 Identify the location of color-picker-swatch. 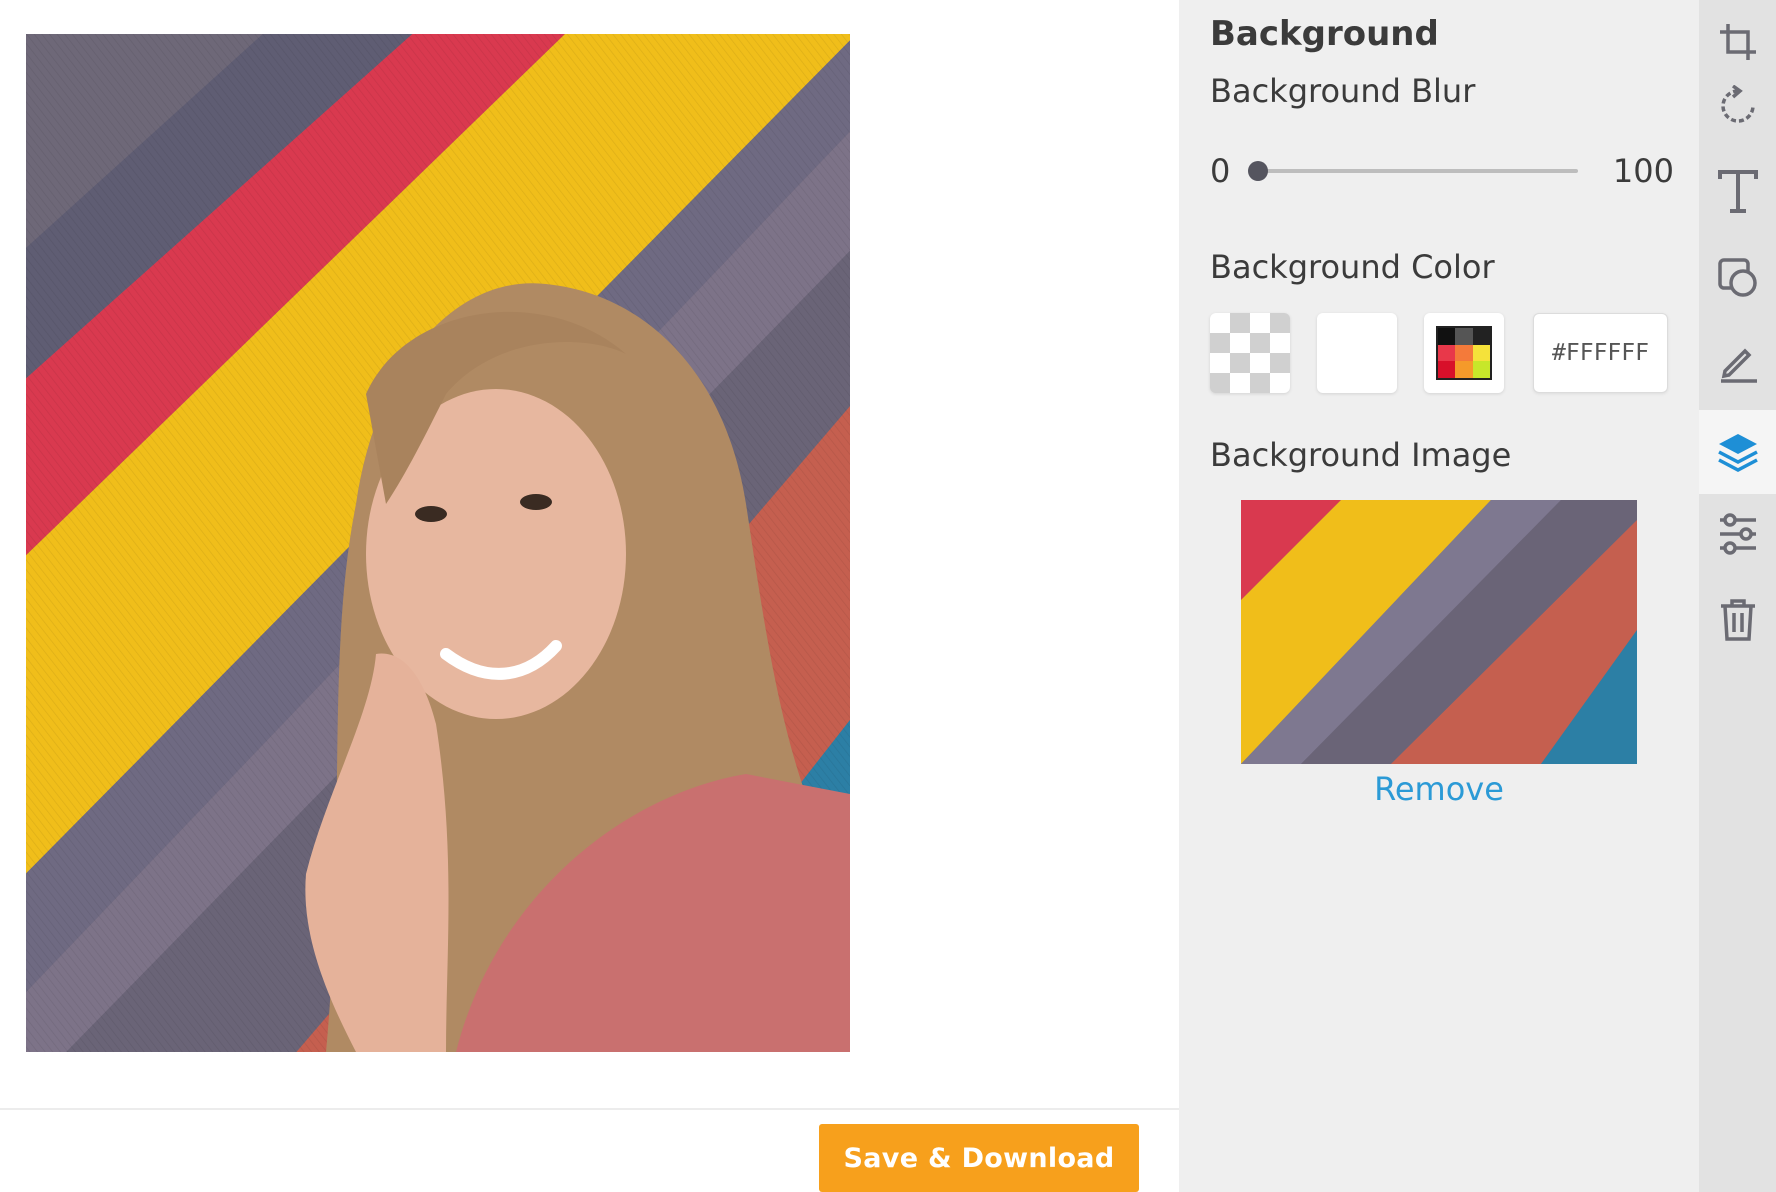
(1464, 353).